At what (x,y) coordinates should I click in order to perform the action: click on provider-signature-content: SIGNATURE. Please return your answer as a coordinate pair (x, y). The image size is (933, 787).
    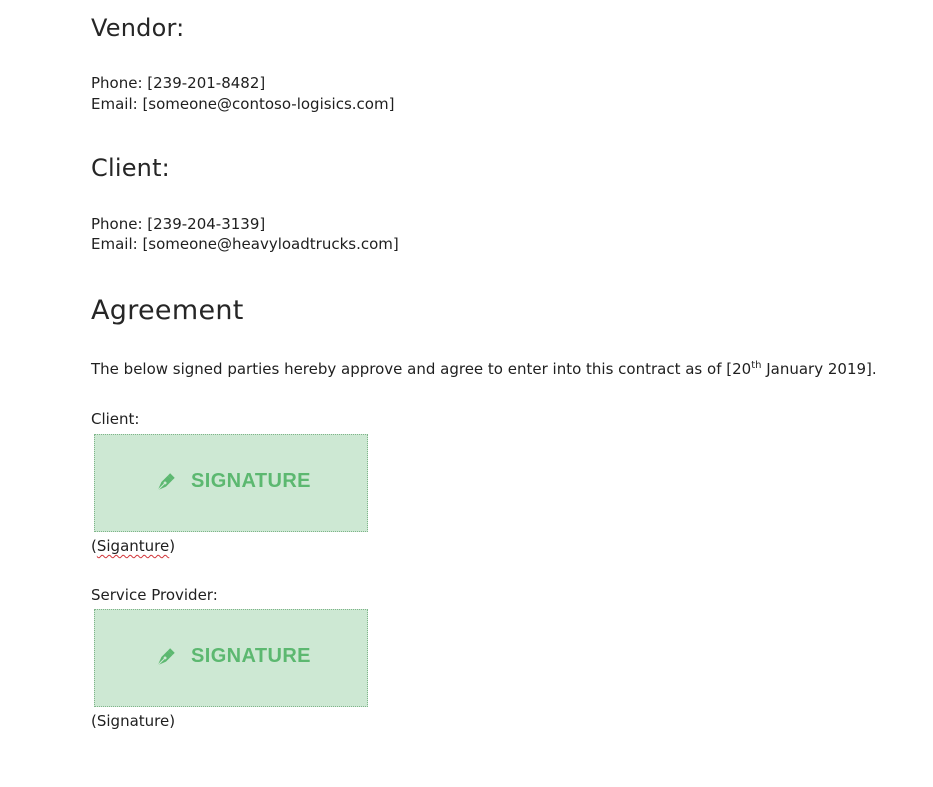
    Looking at the image, I should click on (233, 656).